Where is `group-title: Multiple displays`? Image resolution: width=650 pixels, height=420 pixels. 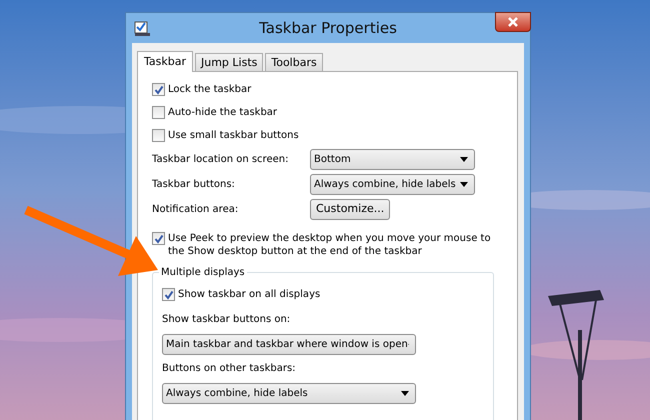
group-title: Multiple displays is located at coordinates (203, 272).